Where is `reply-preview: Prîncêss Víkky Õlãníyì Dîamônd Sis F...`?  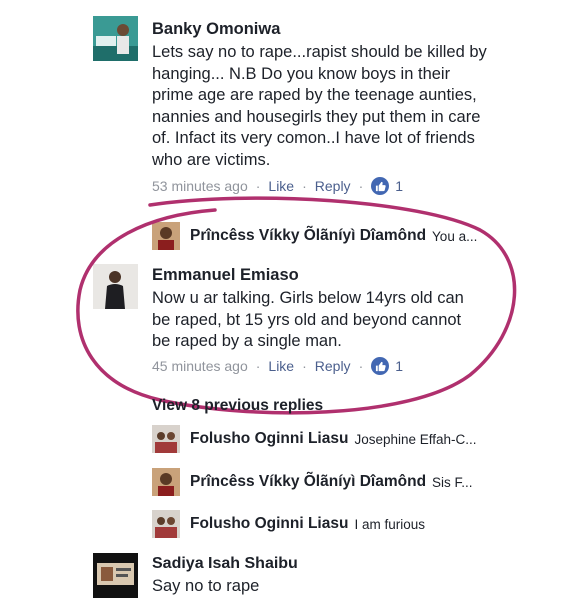 reply-preview: Prîncêss Víkky Õlãníyì Dîamônd Sis F... is located at coordinates (312, 482).